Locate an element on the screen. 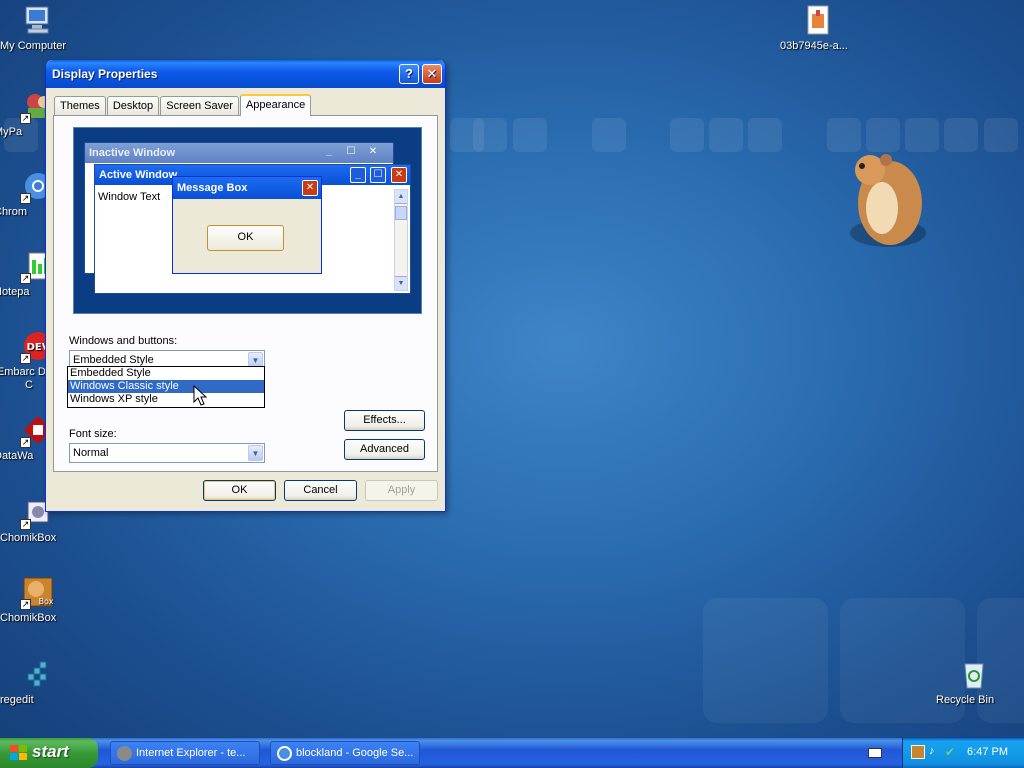 The height and width of the screenshot is (768, 1024). desktop-icon-my-computer: My Computer is located at coordinates (38, 28).